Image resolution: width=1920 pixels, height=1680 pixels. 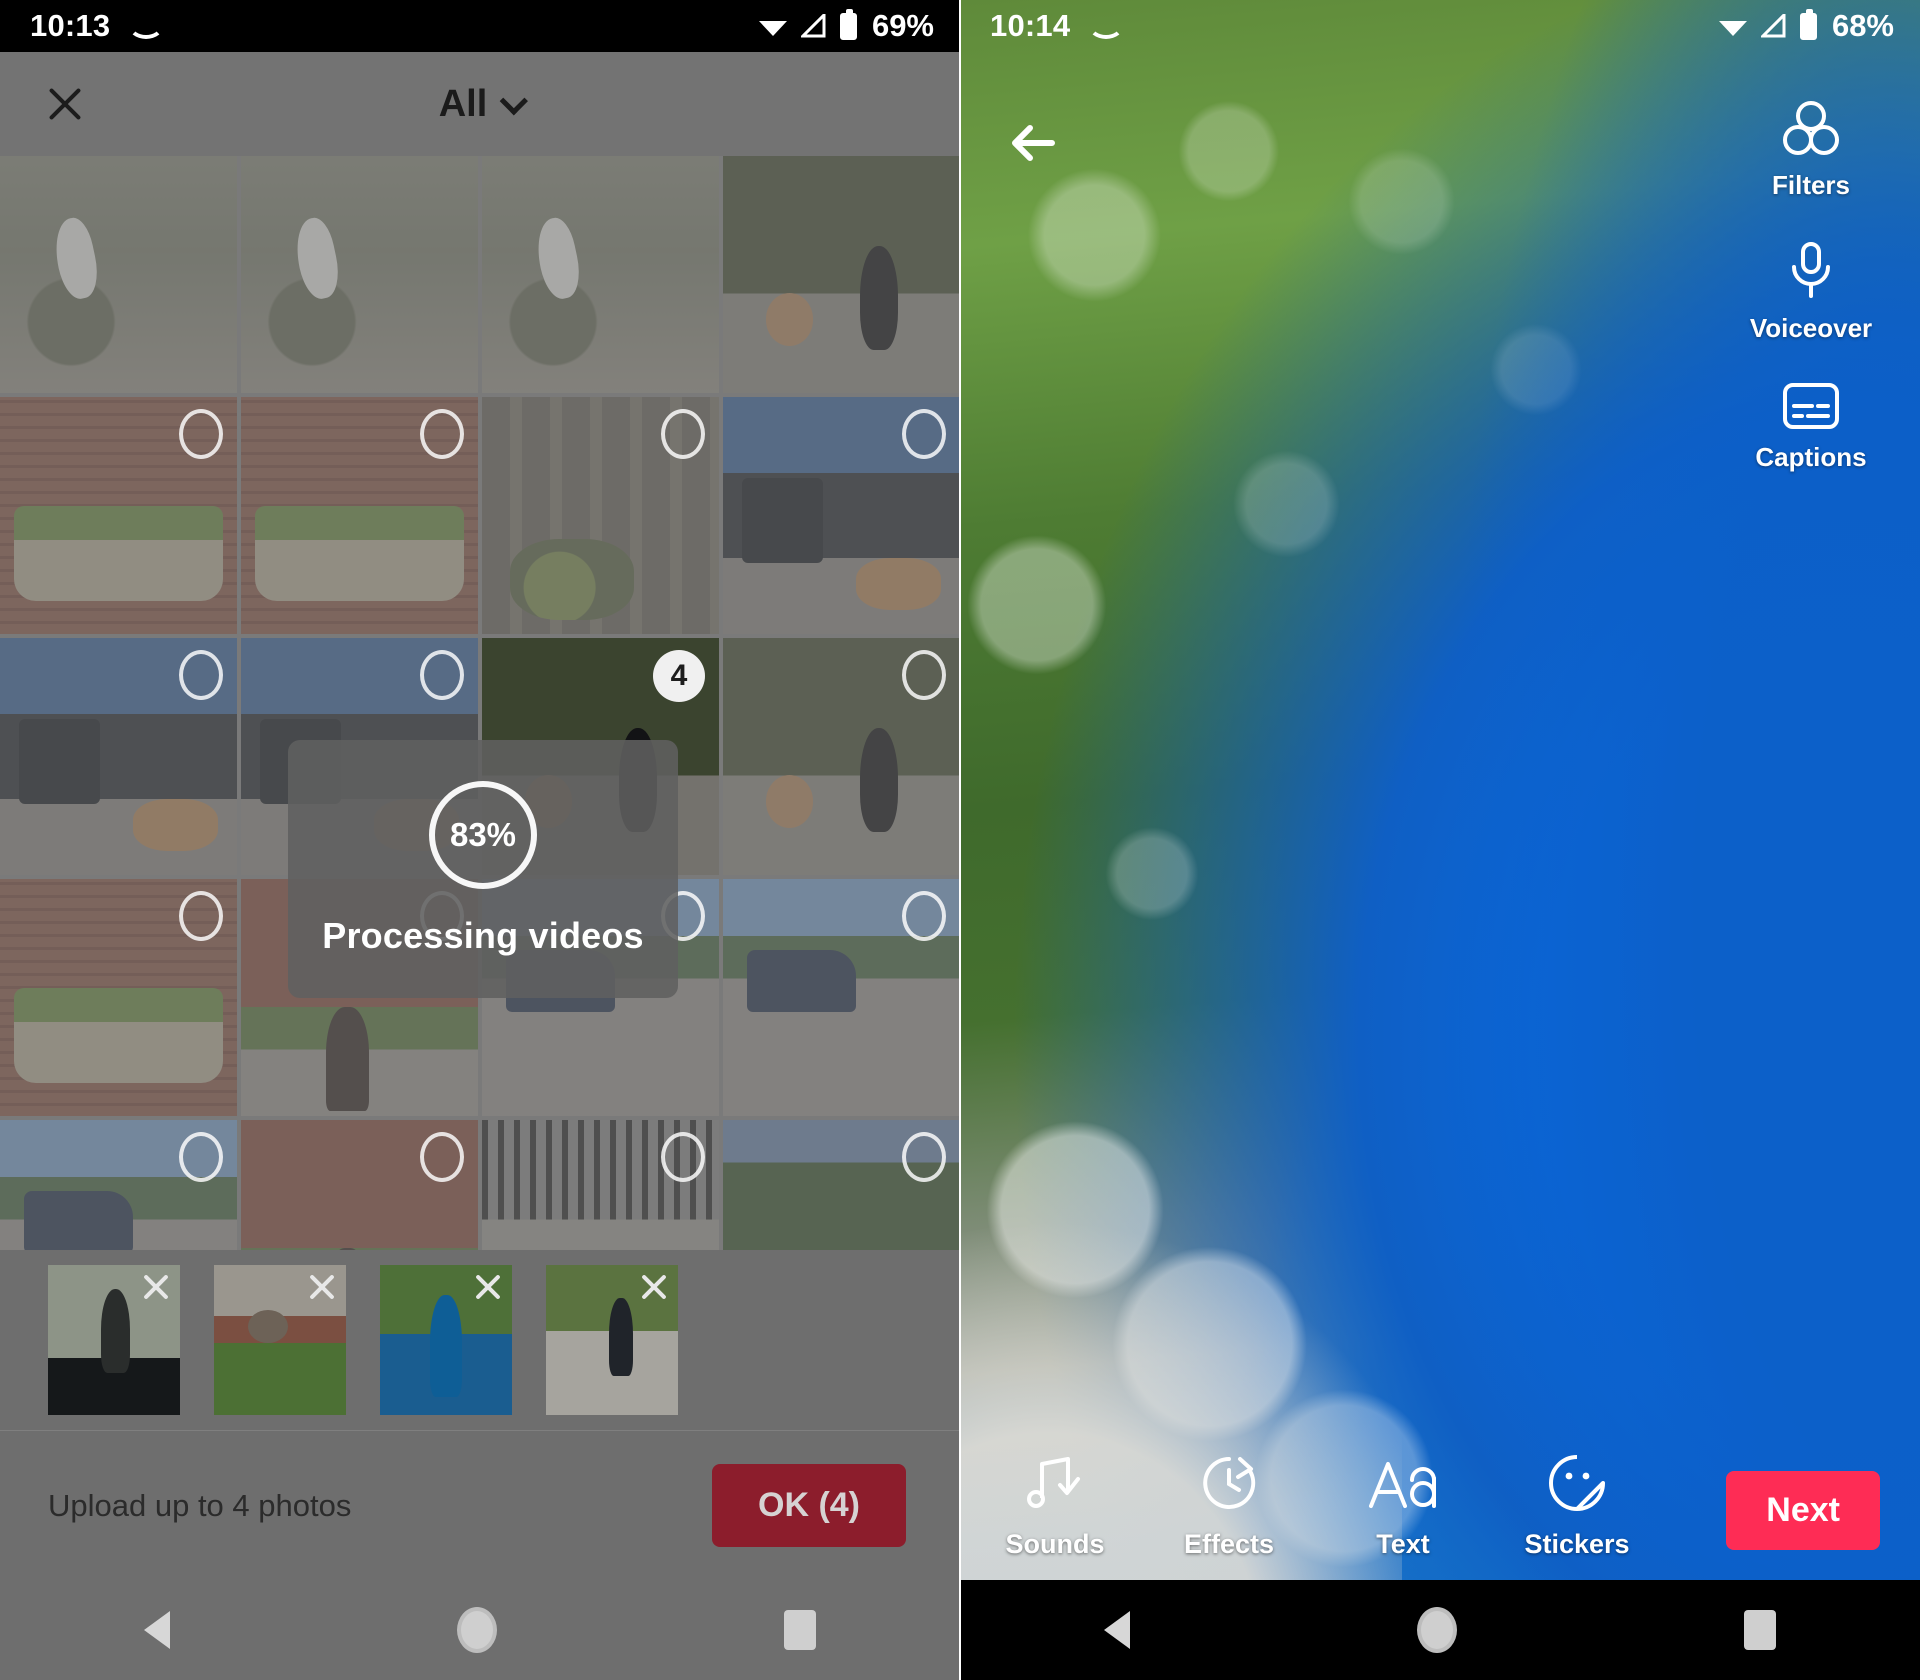 I want to click on picker-header: All, so click(x=480, y=104).